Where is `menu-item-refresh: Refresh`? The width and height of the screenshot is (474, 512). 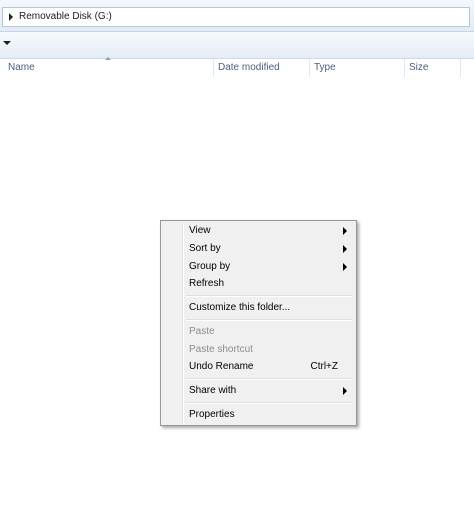
menu-item-refresh: Refresh is located at coordinates (258, 284).